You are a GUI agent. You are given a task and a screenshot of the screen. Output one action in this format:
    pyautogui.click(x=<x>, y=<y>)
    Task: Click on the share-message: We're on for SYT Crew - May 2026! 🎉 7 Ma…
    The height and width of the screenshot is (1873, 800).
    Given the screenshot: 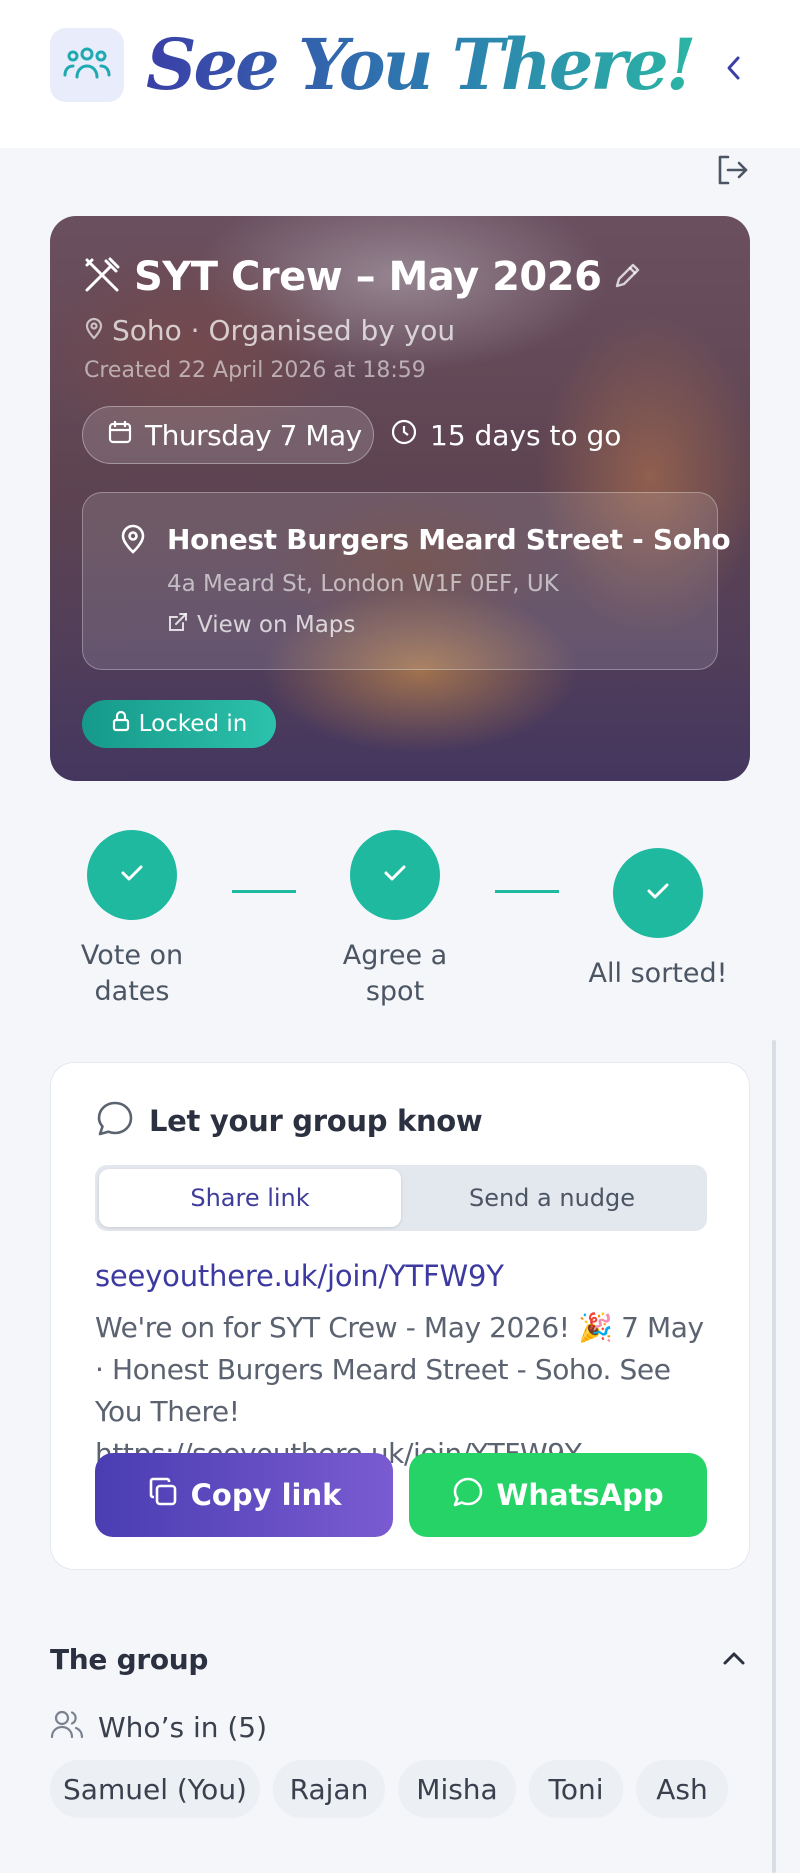 What is the action you would take?
    pyautogui.click(x=399, y=1390)
    